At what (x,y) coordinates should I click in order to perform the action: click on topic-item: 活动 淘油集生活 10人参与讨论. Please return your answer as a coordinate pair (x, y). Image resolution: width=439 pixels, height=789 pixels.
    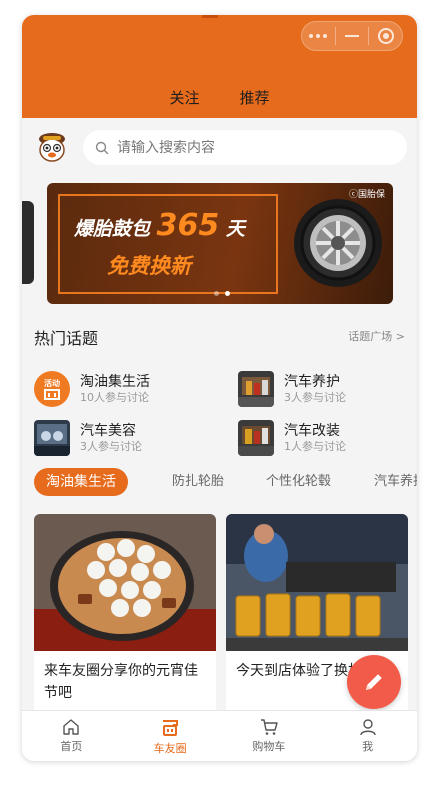
    Looking at the image, I should click on (92, 389).